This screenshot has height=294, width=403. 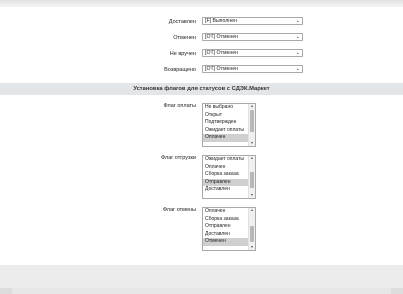 What do you see at coordinates (201, 3) in the screenshot?
I see `top-edge` at bounding box center [201, 3].